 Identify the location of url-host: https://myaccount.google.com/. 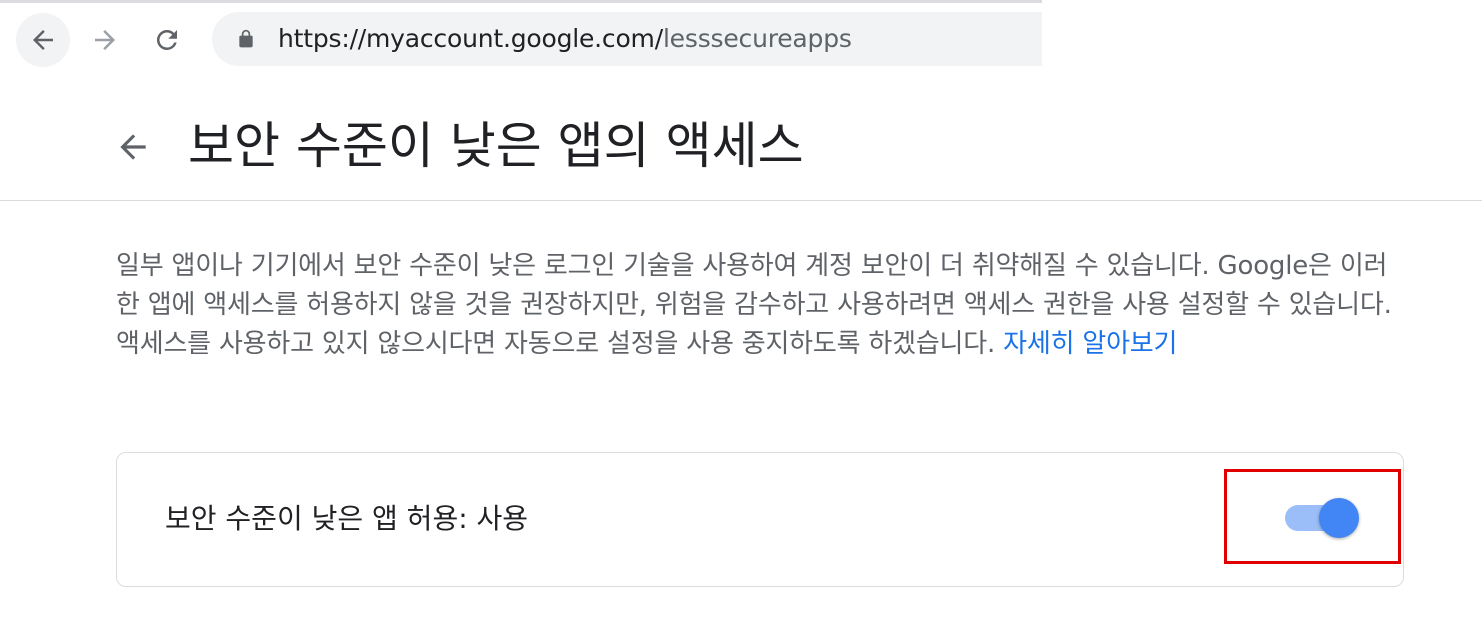
(470, 38).